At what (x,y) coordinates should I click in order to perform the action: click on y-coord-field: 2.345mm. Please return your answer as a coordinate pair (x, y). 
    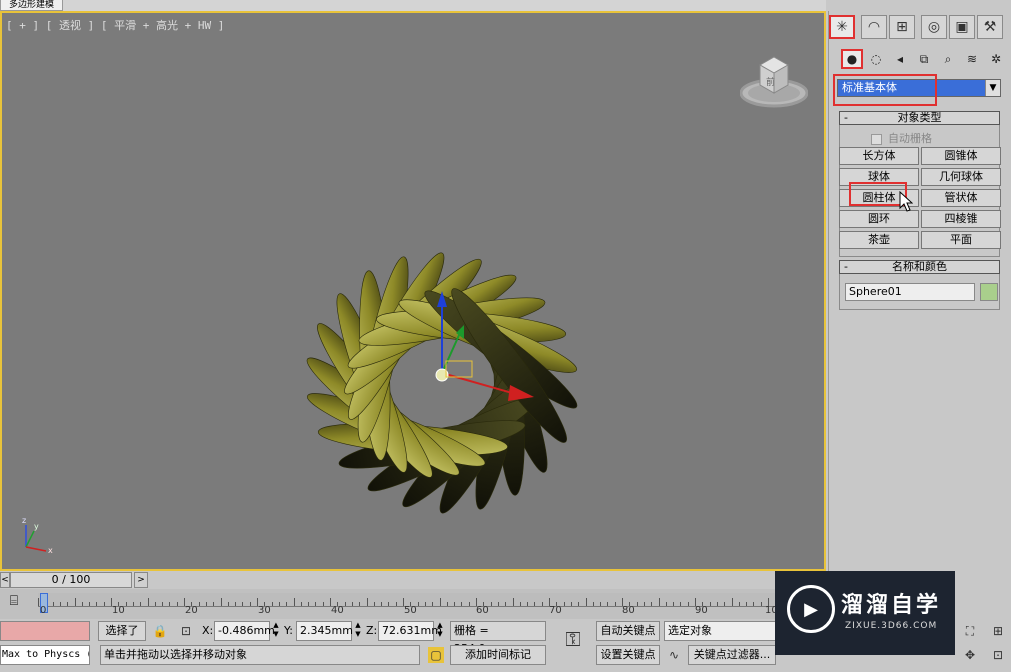
    Looking at the image, I should click on (324, 631).